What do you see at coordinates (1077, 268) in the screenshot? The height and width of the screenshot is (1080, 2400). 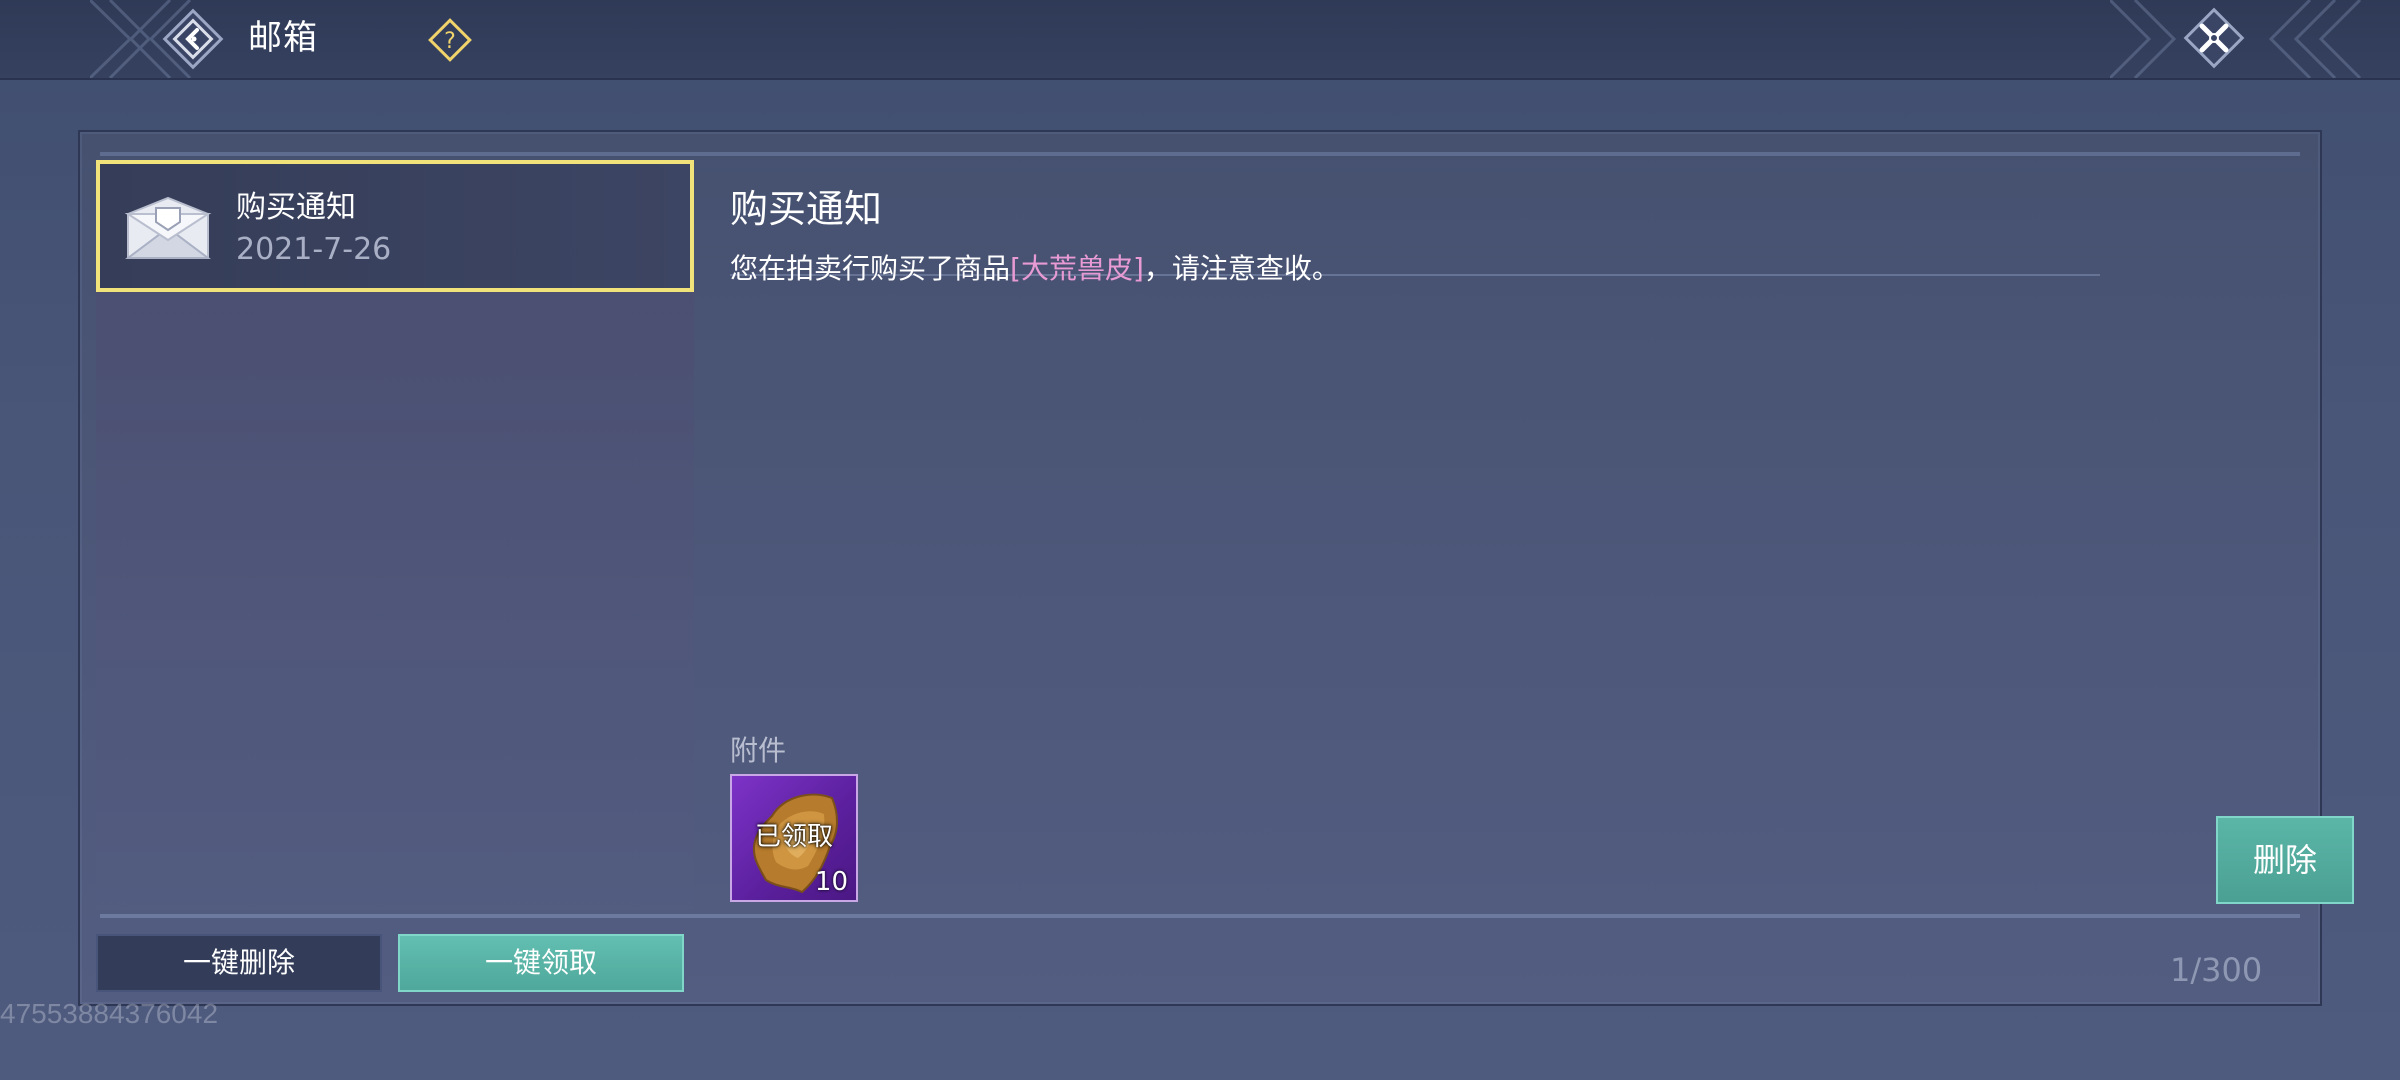 I see `mail-item-link: [大荒兽皮]` at bounding box center [1077, 268].